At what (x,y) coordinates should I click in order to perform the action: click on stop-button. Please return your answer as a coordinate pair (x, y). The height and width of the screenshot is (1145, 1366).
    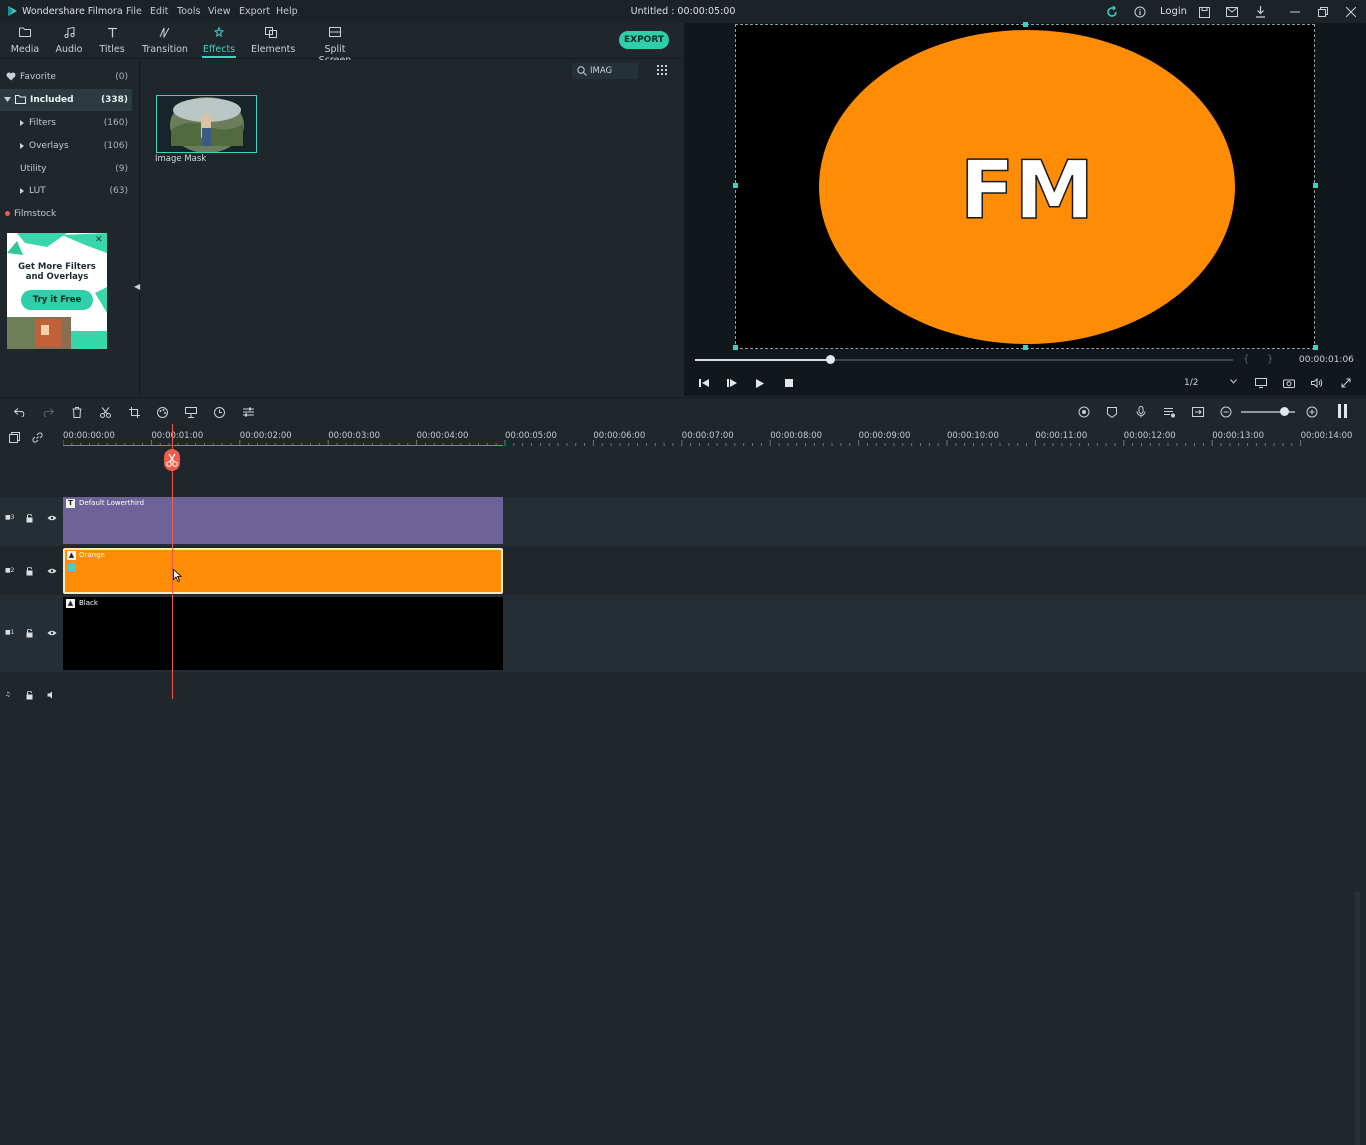
    Looking at the image, I should click on (789, 383).